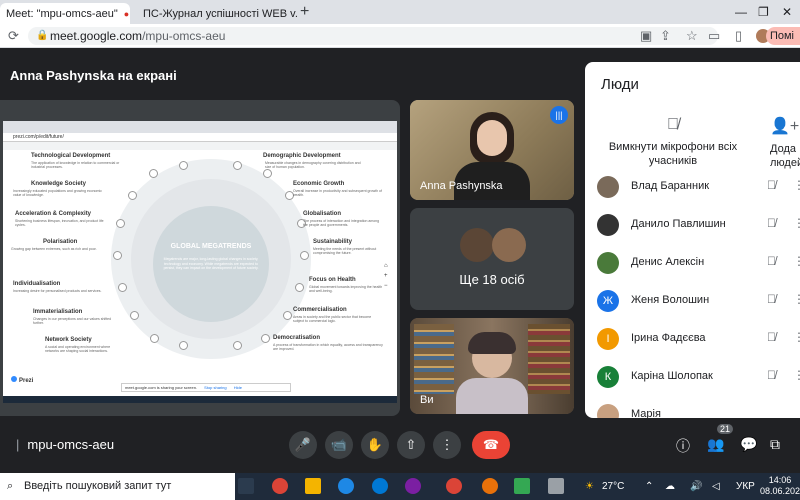 The image size is (800, 500). What do you see at coordinates (299, 287) in the screenshot?
I see `trend-icon` at bounding box center [299, 287].